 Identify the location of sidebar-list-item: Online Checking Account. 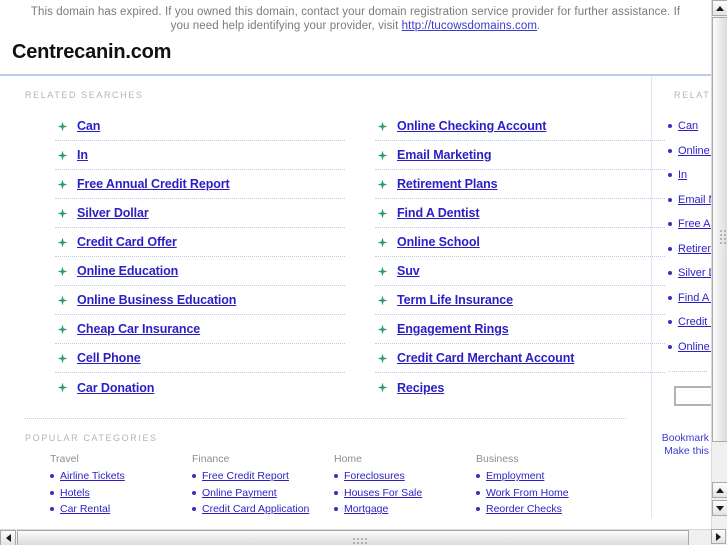
(689, 151).